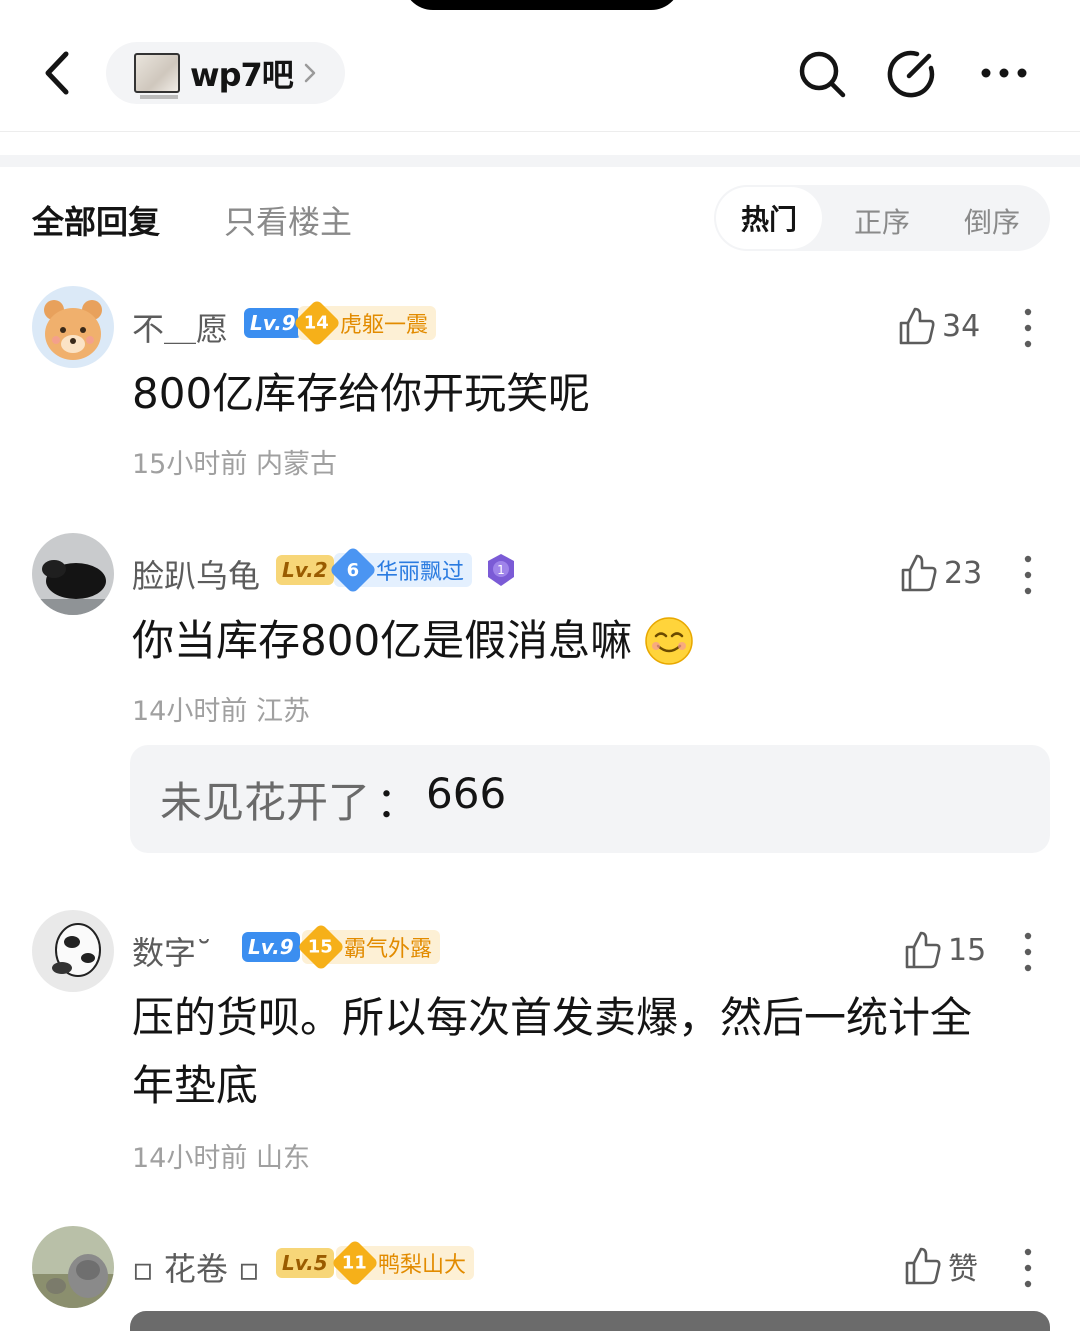 Image resolution: width=1080 pixels, height=1331 pixels. What do you see at coordinates (420, 572) in the screenshot?
I see `fan-title: 华丽飘过` at bounding box center [420, 572].